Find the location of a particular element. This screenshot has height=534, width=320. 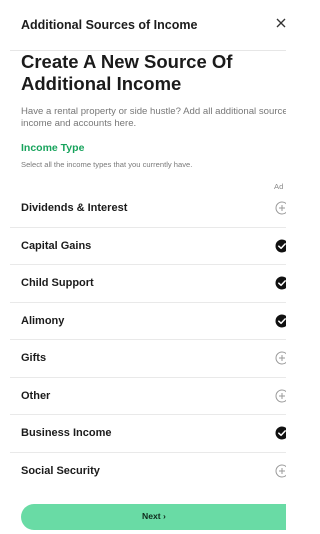

income-type-label: Child Support is located at coordinates (57, 283).